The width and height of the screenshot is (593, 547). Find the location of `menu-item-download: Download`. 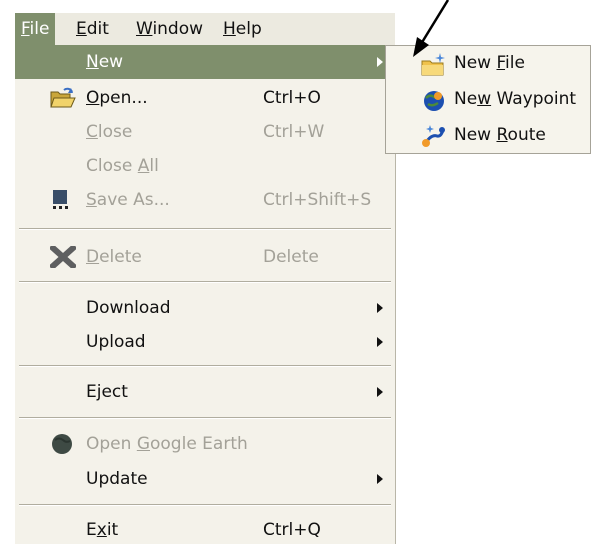

menu-item-download: Download is located at coordinates (205, 308).